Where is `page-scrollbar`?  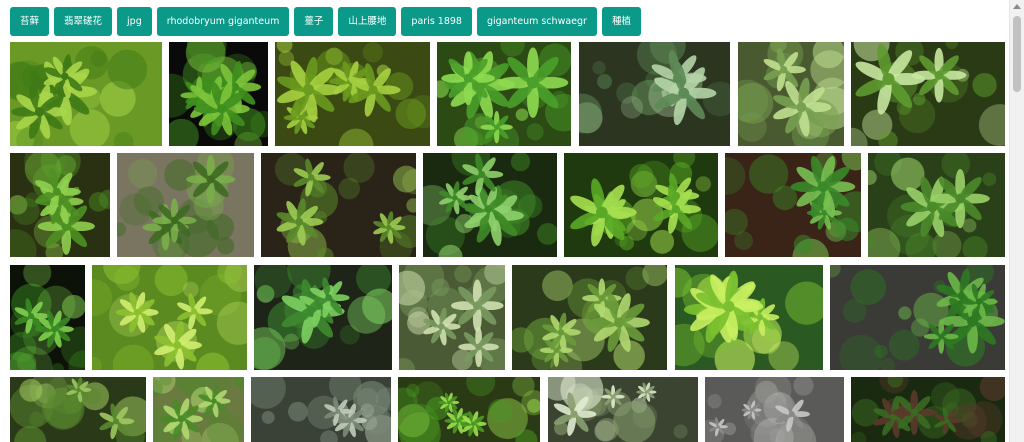
page-scrollbar is located at coordinates (1016, 221).